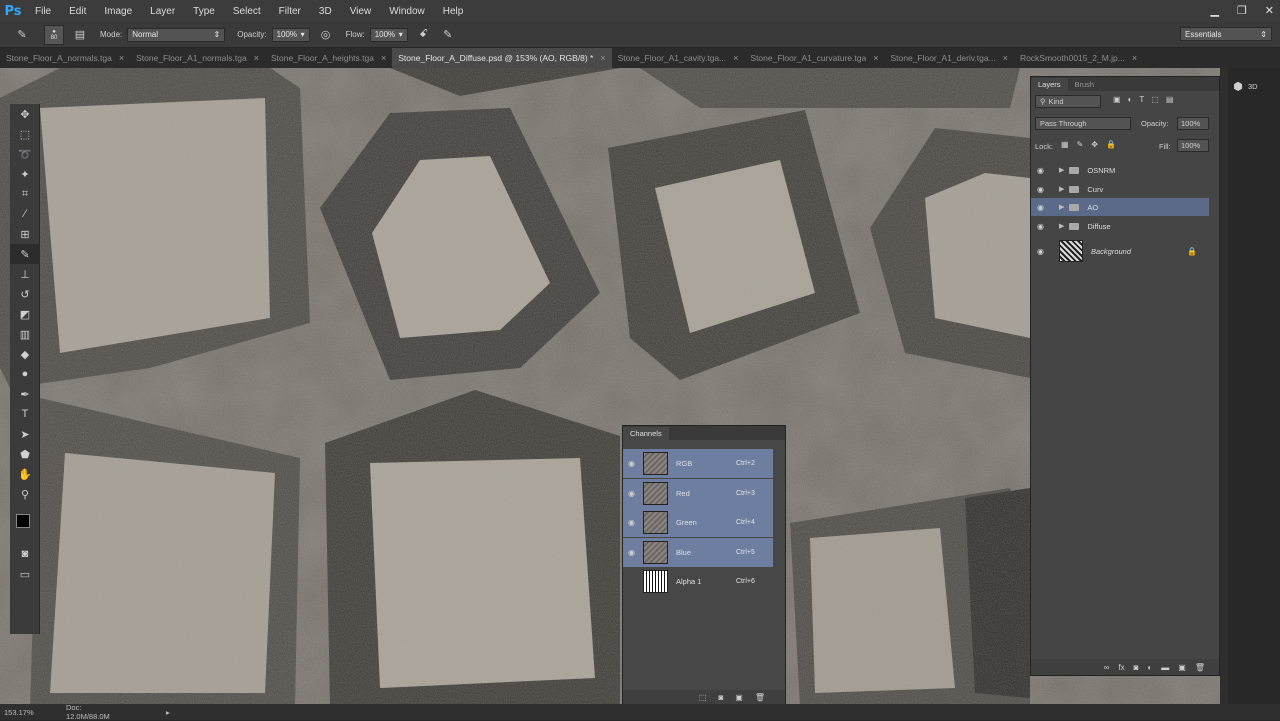  Describe the element at coordinates (646, 433) in the screenshot. I see `tab-channels: Channels` at that location.